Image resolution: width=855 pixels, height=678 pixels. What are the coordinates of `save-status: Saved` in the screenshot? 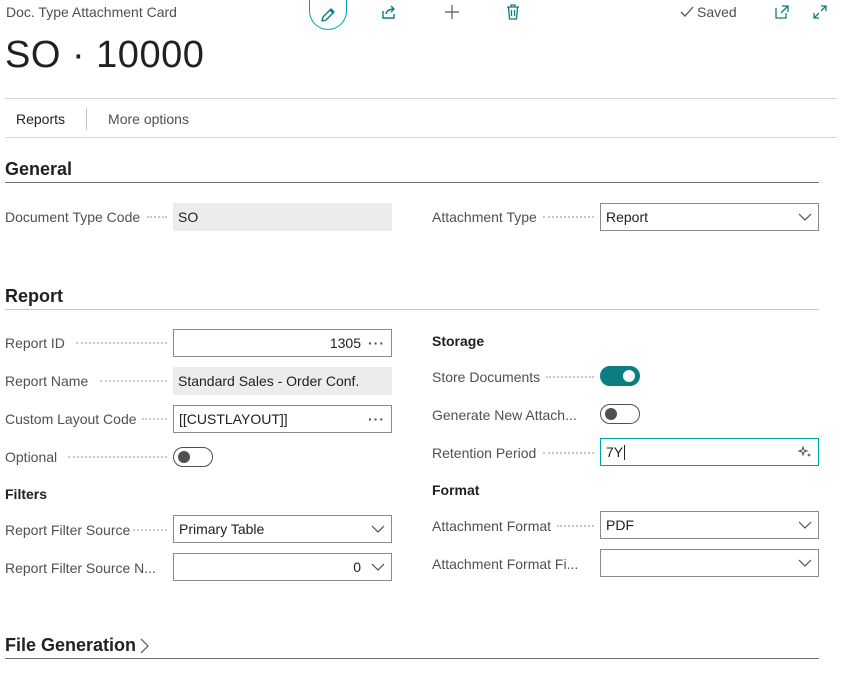 It's located at (708, 12).